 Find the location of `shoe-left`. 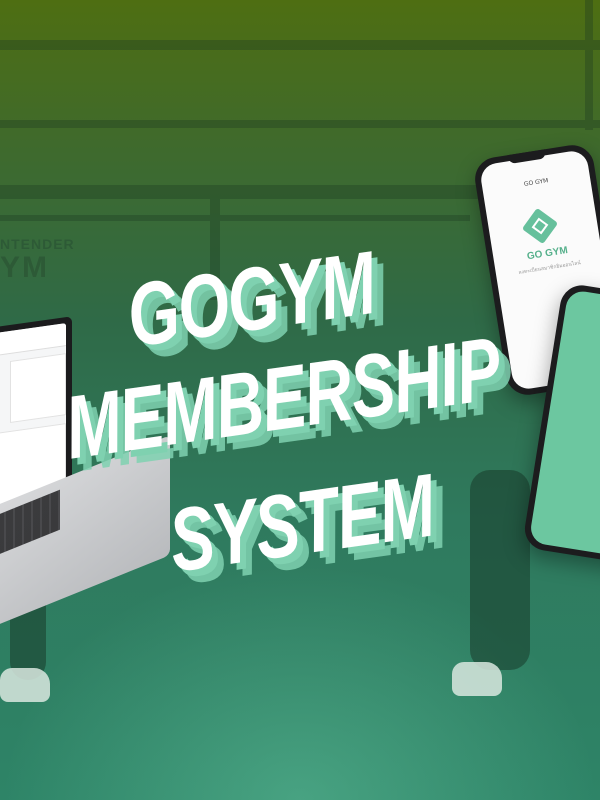

shoe-left is located at coordinates (25, 685).